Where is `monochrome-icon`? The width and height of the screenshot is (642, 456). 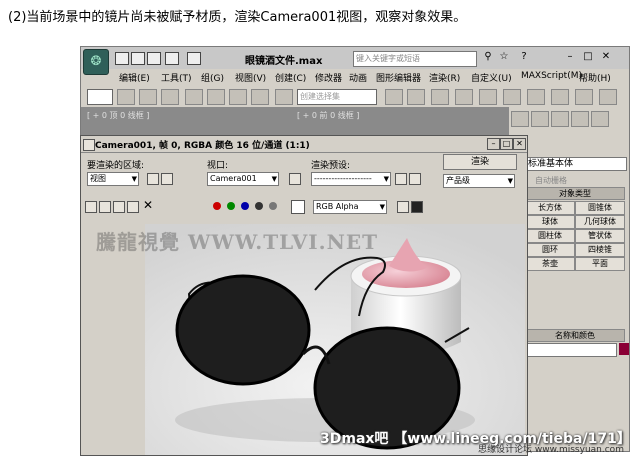
monochrome-icon is located at coordinates (273, 206).